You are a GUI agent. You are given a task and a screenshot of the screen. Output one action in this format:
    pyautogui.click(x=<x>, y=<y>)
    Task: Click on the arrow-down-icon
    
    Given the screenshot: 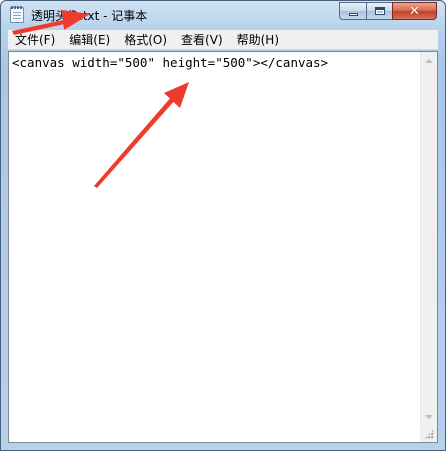 What is the action you would take?
    pyautogui.click(x=429, y=416)
    